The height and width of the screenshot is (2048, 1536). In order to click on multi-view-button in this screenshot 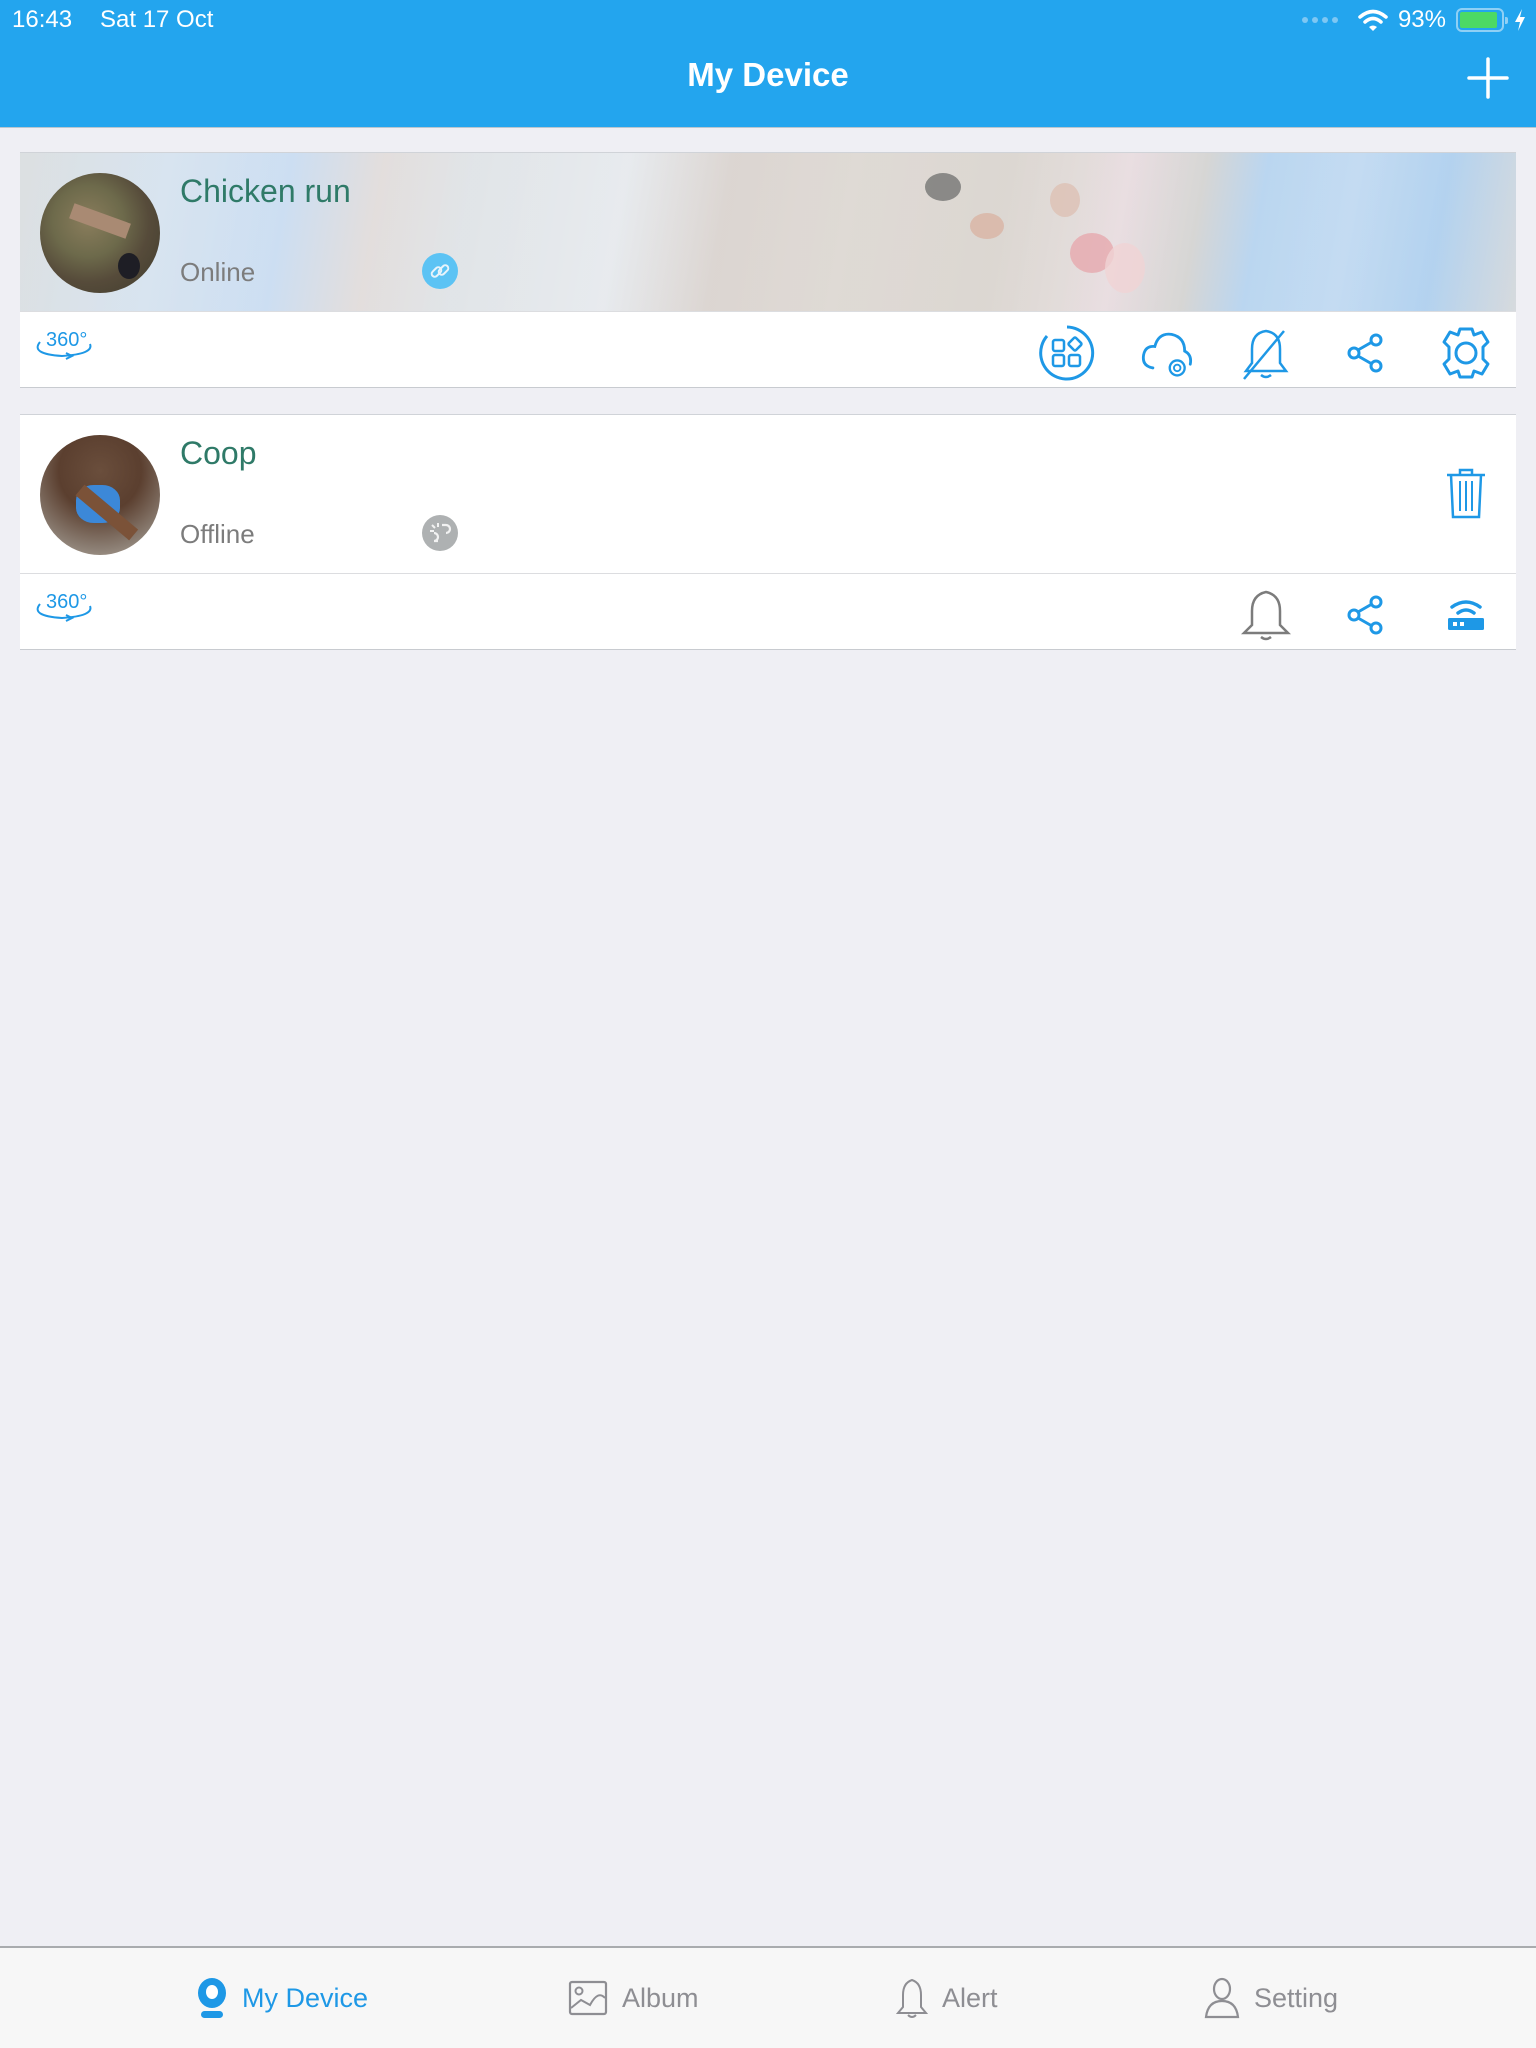, I will do `click(1067, 353)`.